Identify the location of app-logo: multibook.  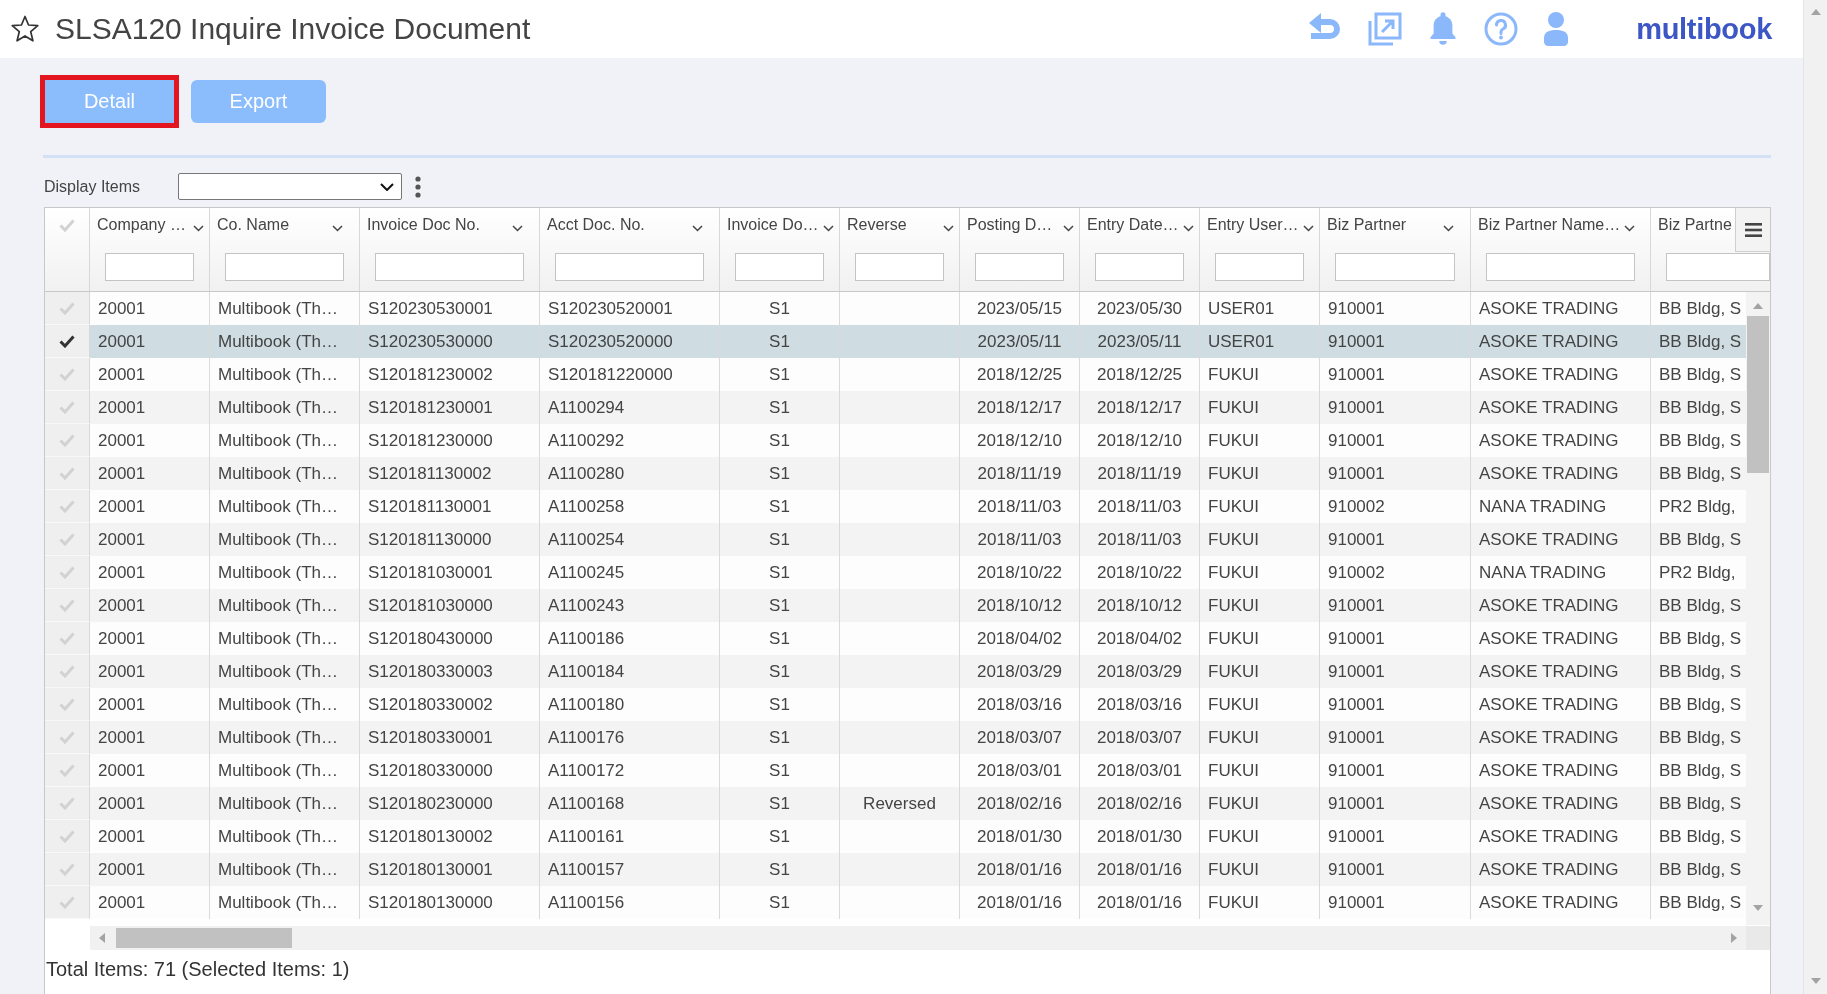
(1704, 29).